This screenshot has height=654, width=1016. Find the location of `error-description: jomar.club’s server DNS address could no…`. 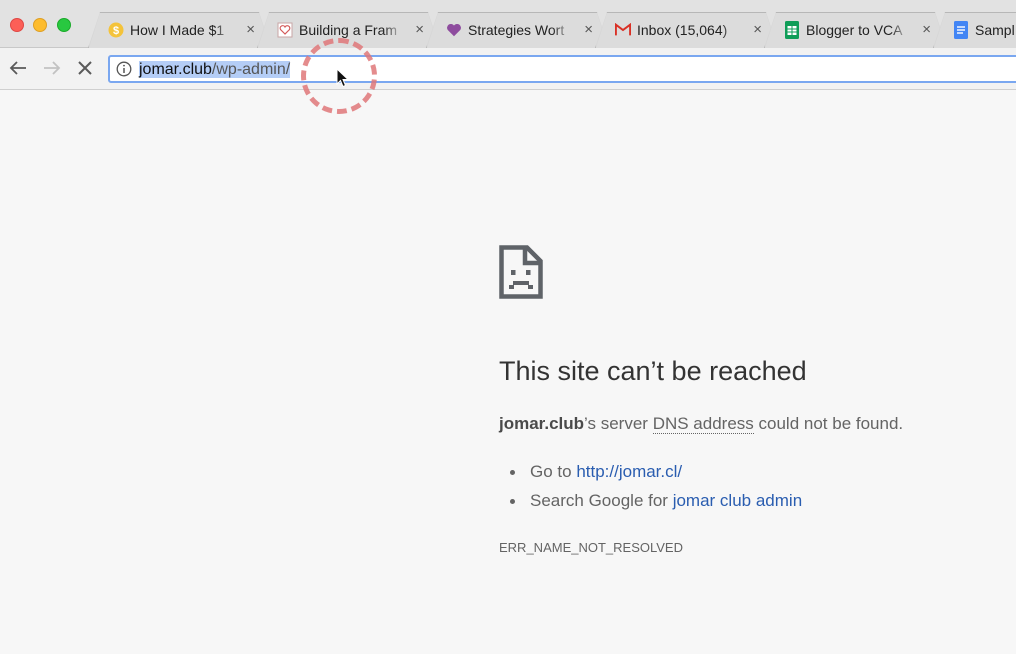

error-description: jomar.club’s server DNS address could no… is located at coordinates (701, 424).